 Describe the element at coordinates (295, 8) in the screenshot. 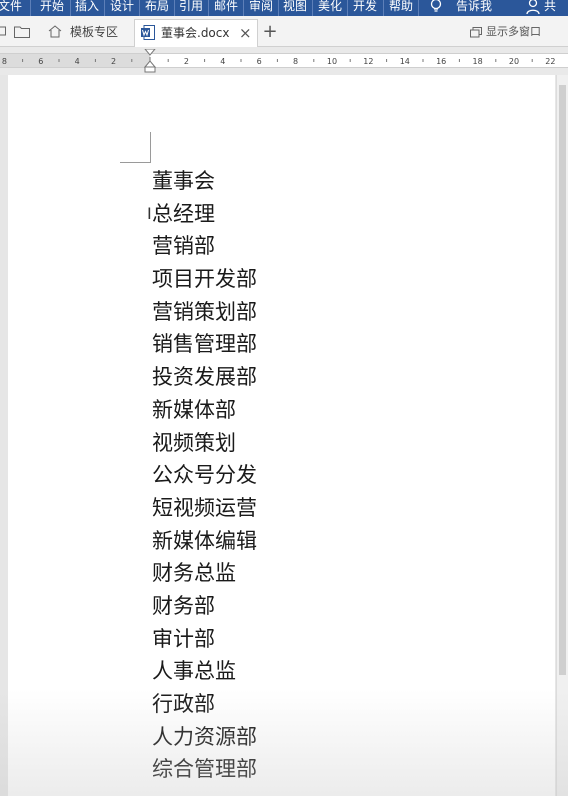

I see `menu-view: 视图` at that location.